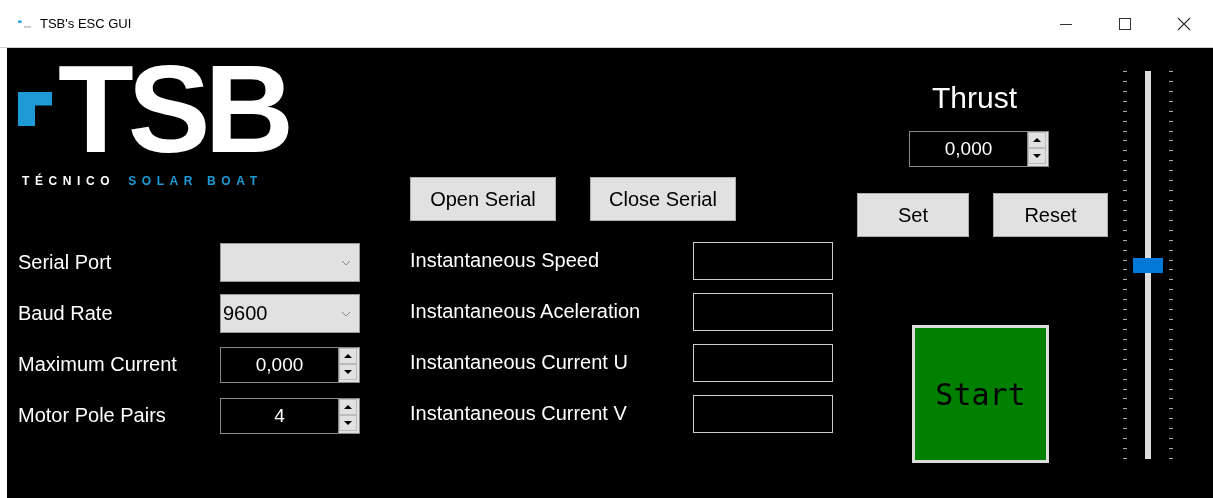  Describe the element at coordinates (98, 364) in the screenshot. I see `field-label: Maximum Current` at that location.